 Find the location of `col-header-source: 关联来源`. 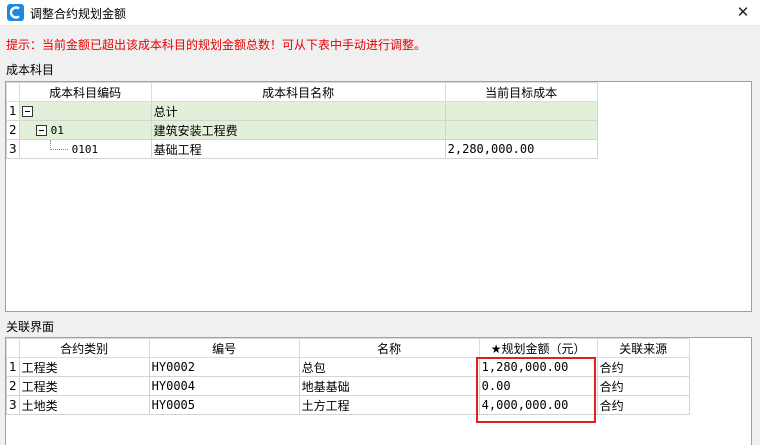

col-header-source: 关联来源 is located at coordinates (643, 348).